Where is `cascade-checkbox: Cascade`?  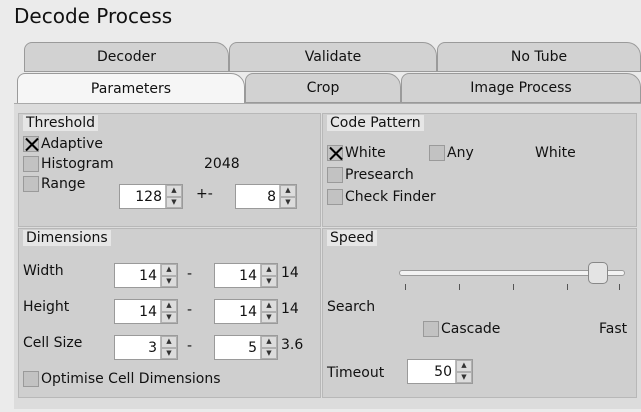
cascade-checkbox: Cascade is located at coordinates (461, 329).